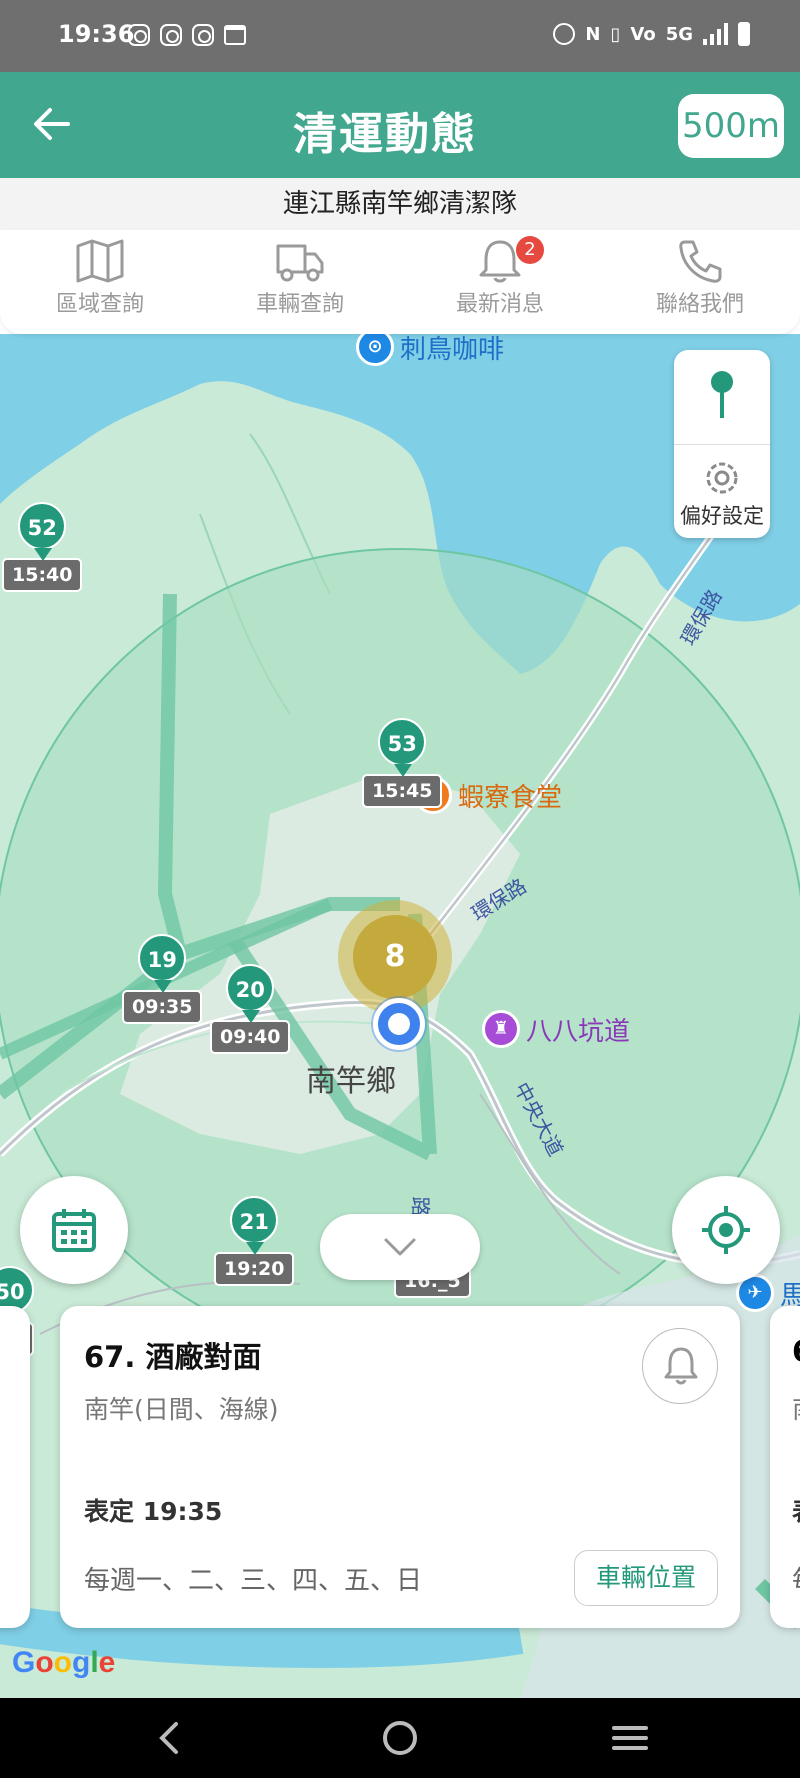 This screenshot has width=800, height=1778. What do you see at coordinates (64, 1662) in the screenshot?
I see `google-attribution: Google` at bounding box center [64, 1662].